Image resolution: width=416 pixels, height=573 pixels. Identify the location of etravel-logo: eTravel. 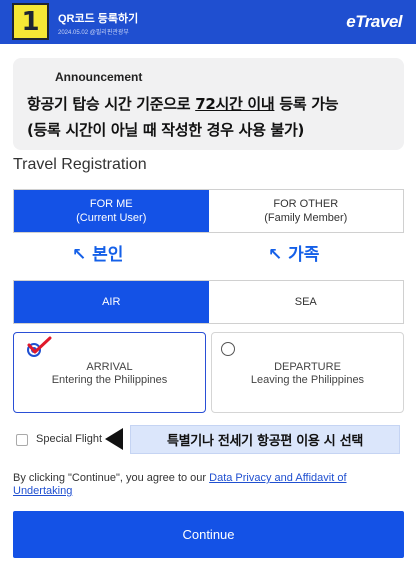
(374, 21).